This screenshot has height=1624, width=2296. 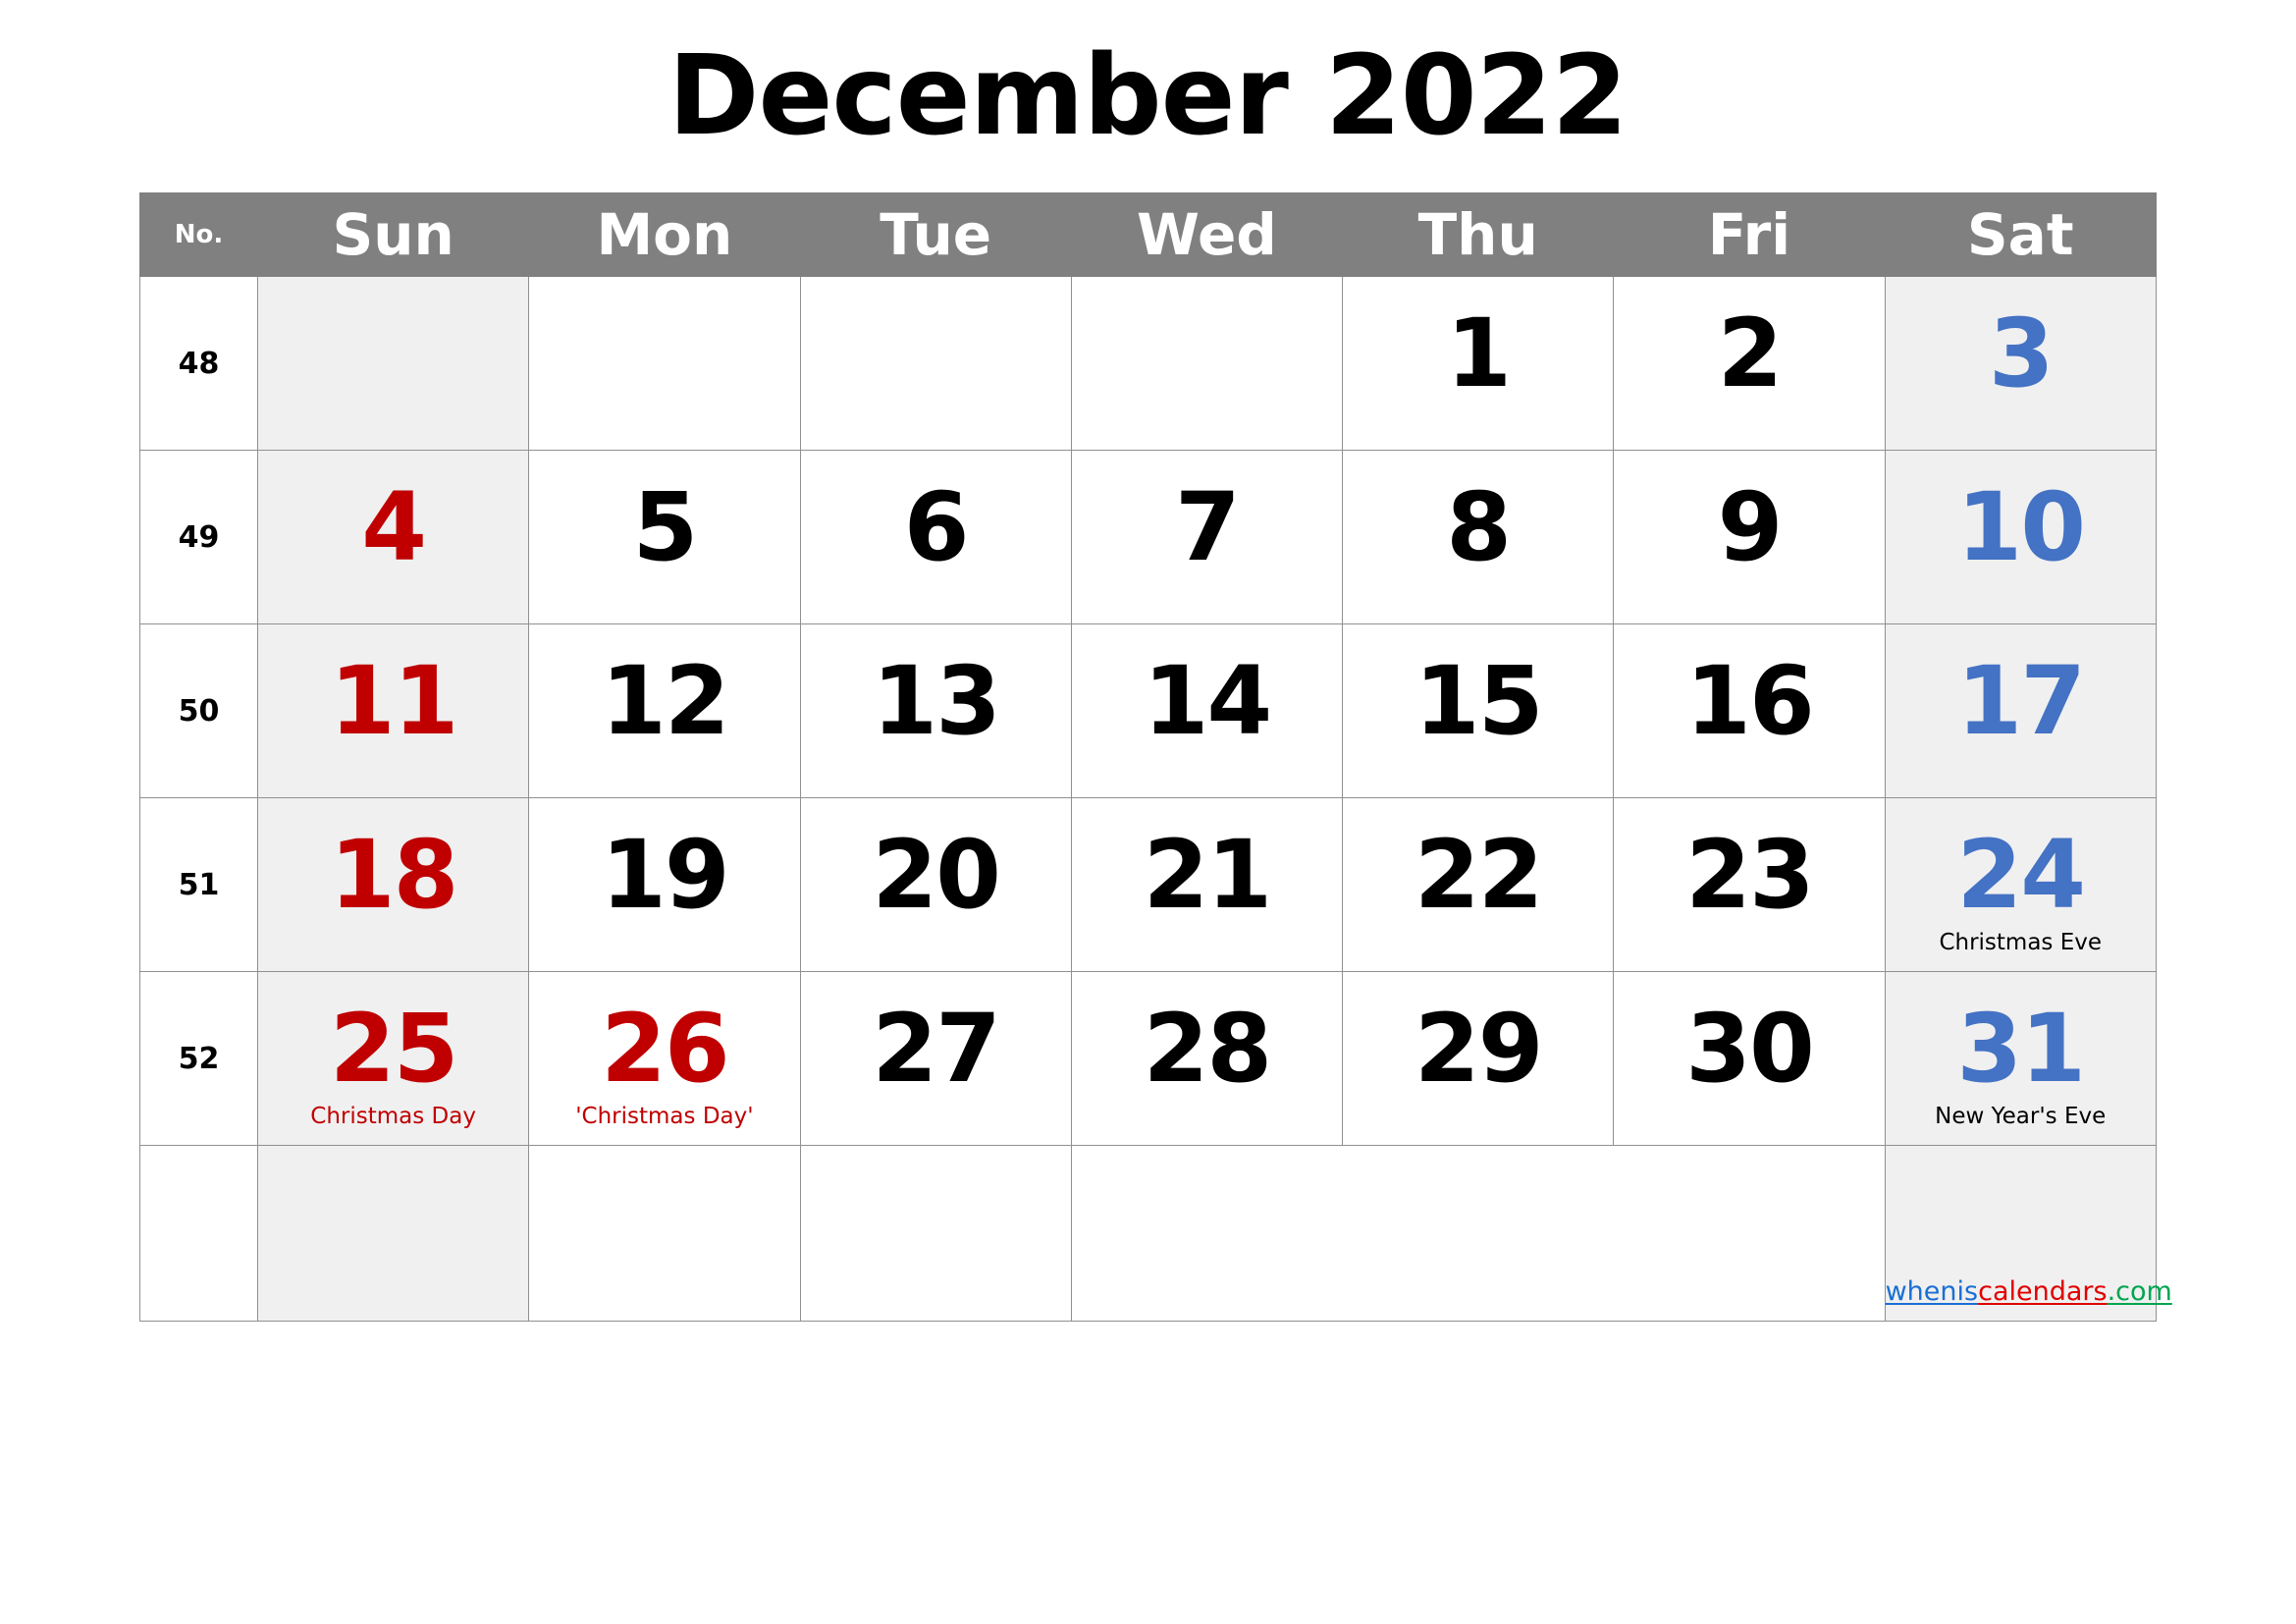 I want to click on column-header-mon: Mon, so click(x=664, y=234).